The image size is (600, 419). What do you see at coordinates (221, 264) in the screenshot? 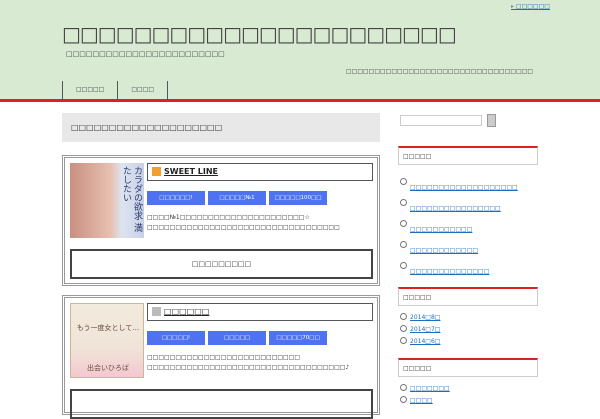
I see `visit-button: □□□□□□□□□` at bounding box center [221, 264].